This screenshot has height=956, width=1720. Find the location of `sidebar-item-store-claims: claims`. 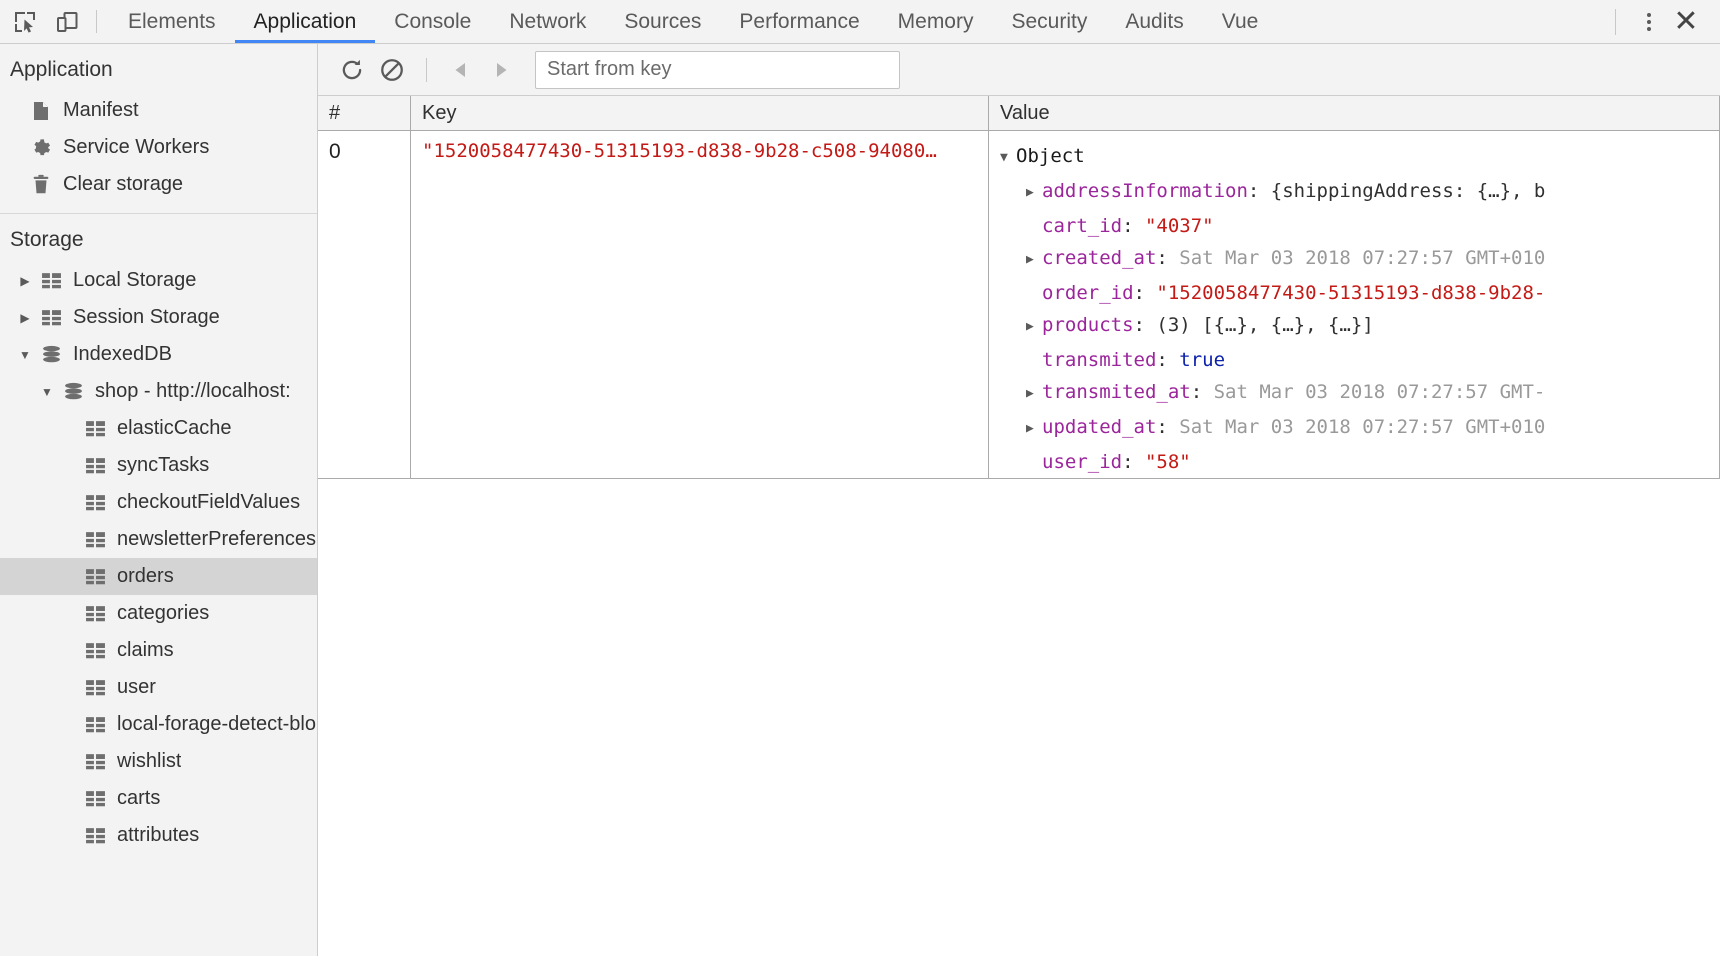

sidebar-item-store-claims: claims is located at coordinates (158, 650).